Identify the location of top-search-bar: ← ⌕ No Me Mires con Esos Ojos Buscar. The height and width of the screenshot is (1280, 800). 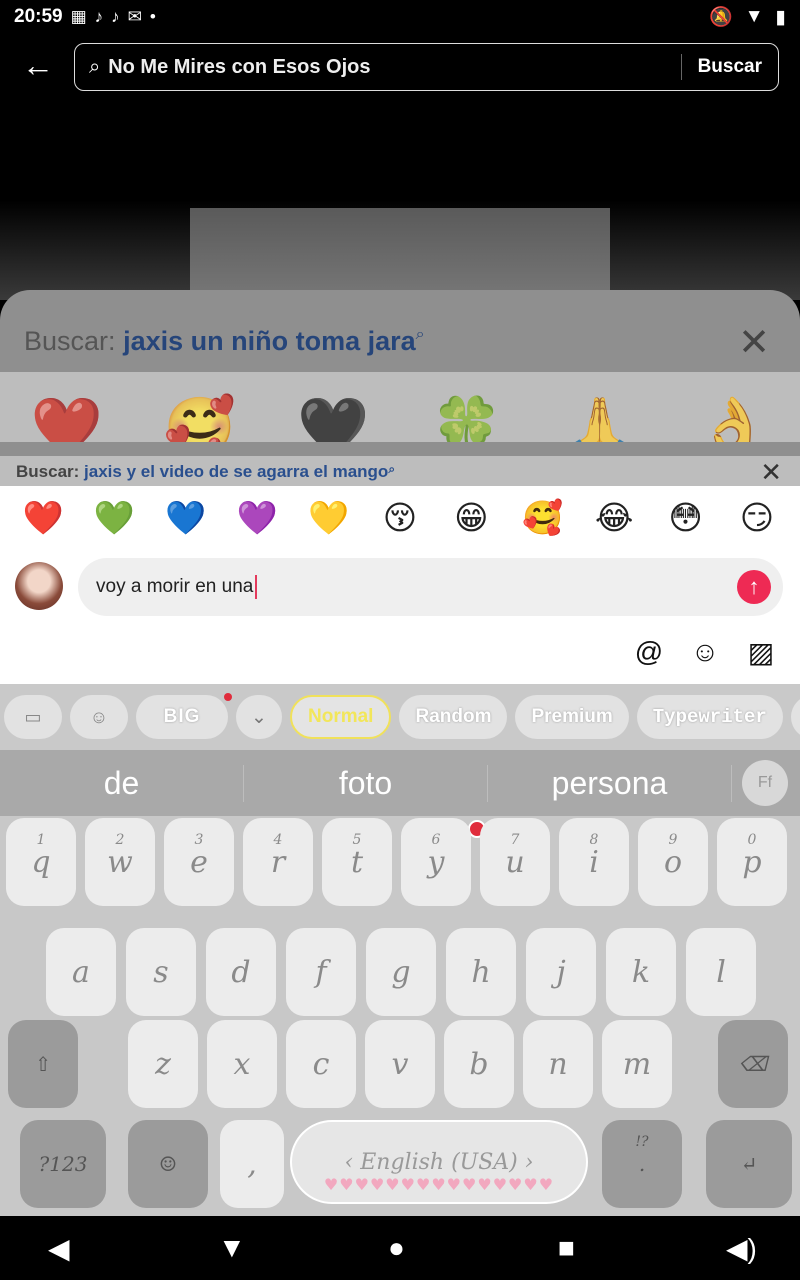
(400, 68).